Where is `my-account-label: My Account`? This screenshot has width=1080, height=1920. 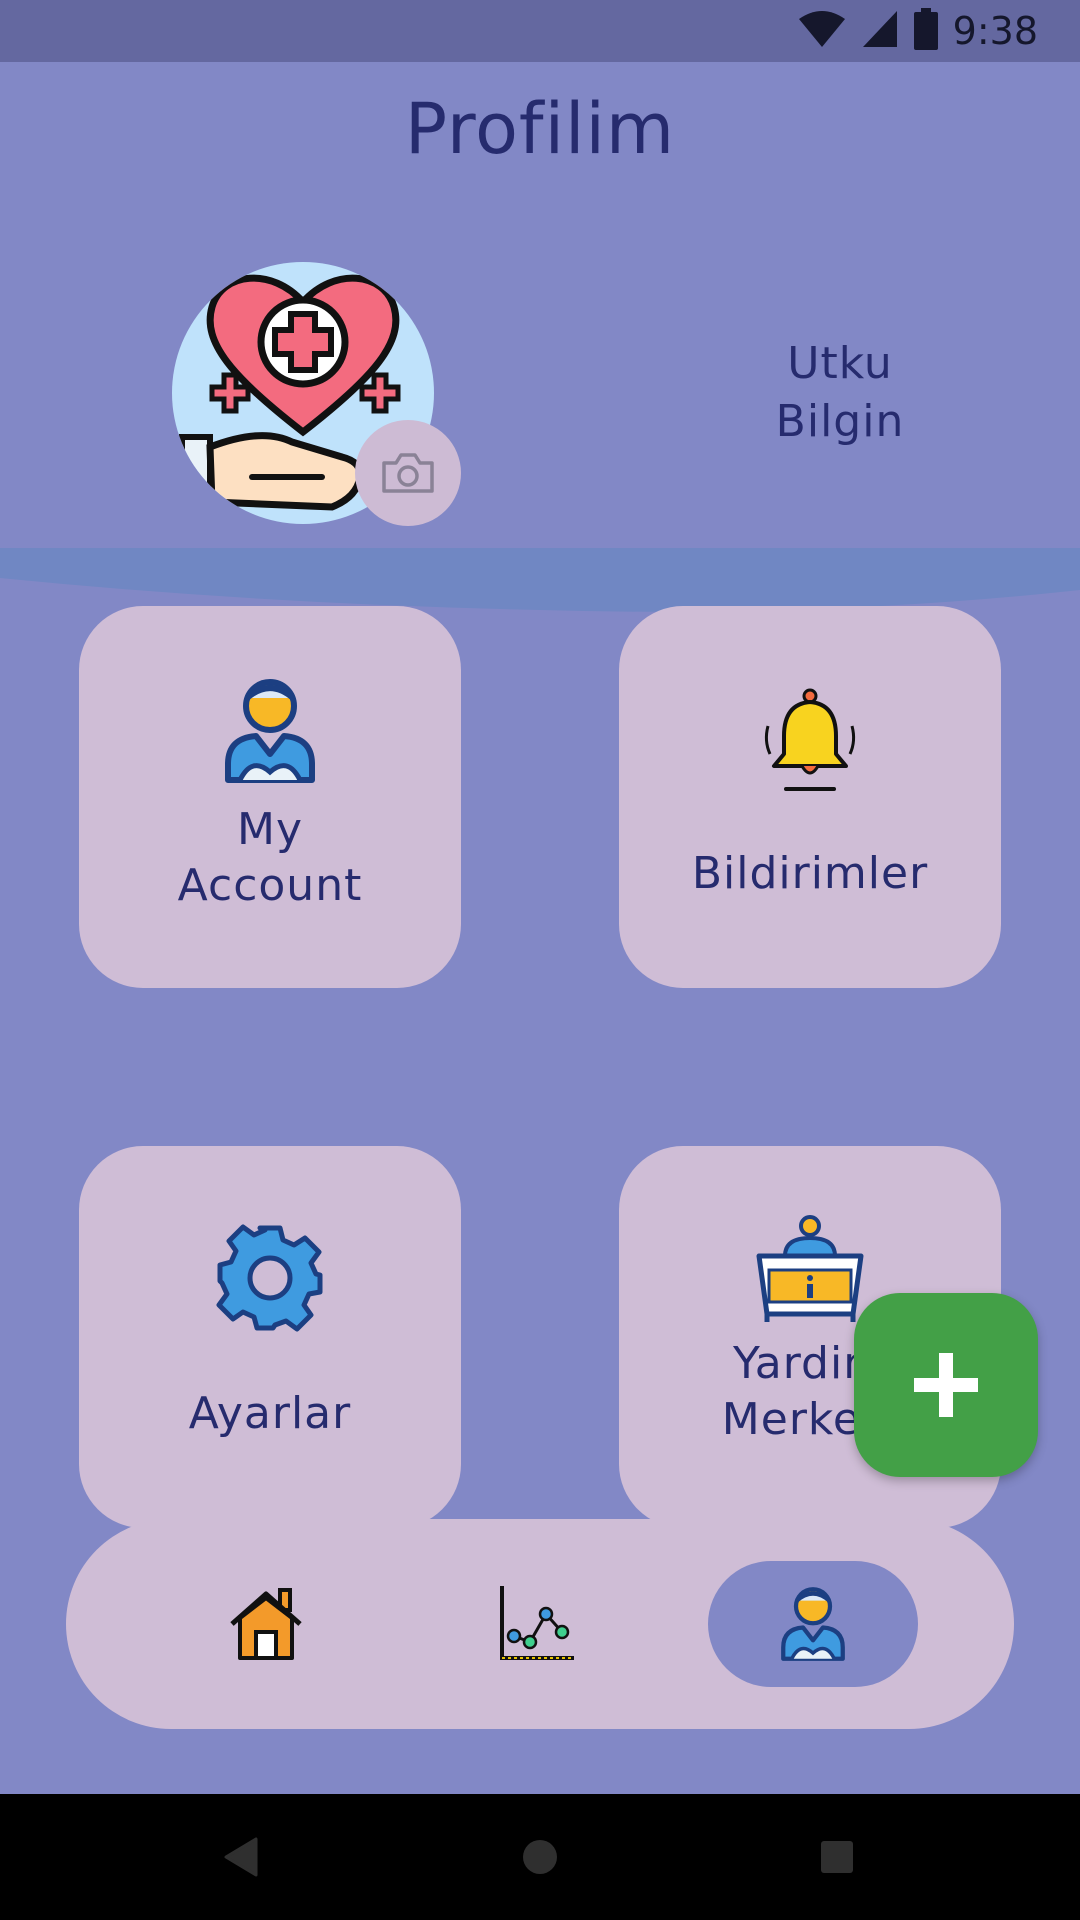 my-account-label: My Account is located at coordinates (270, 858).